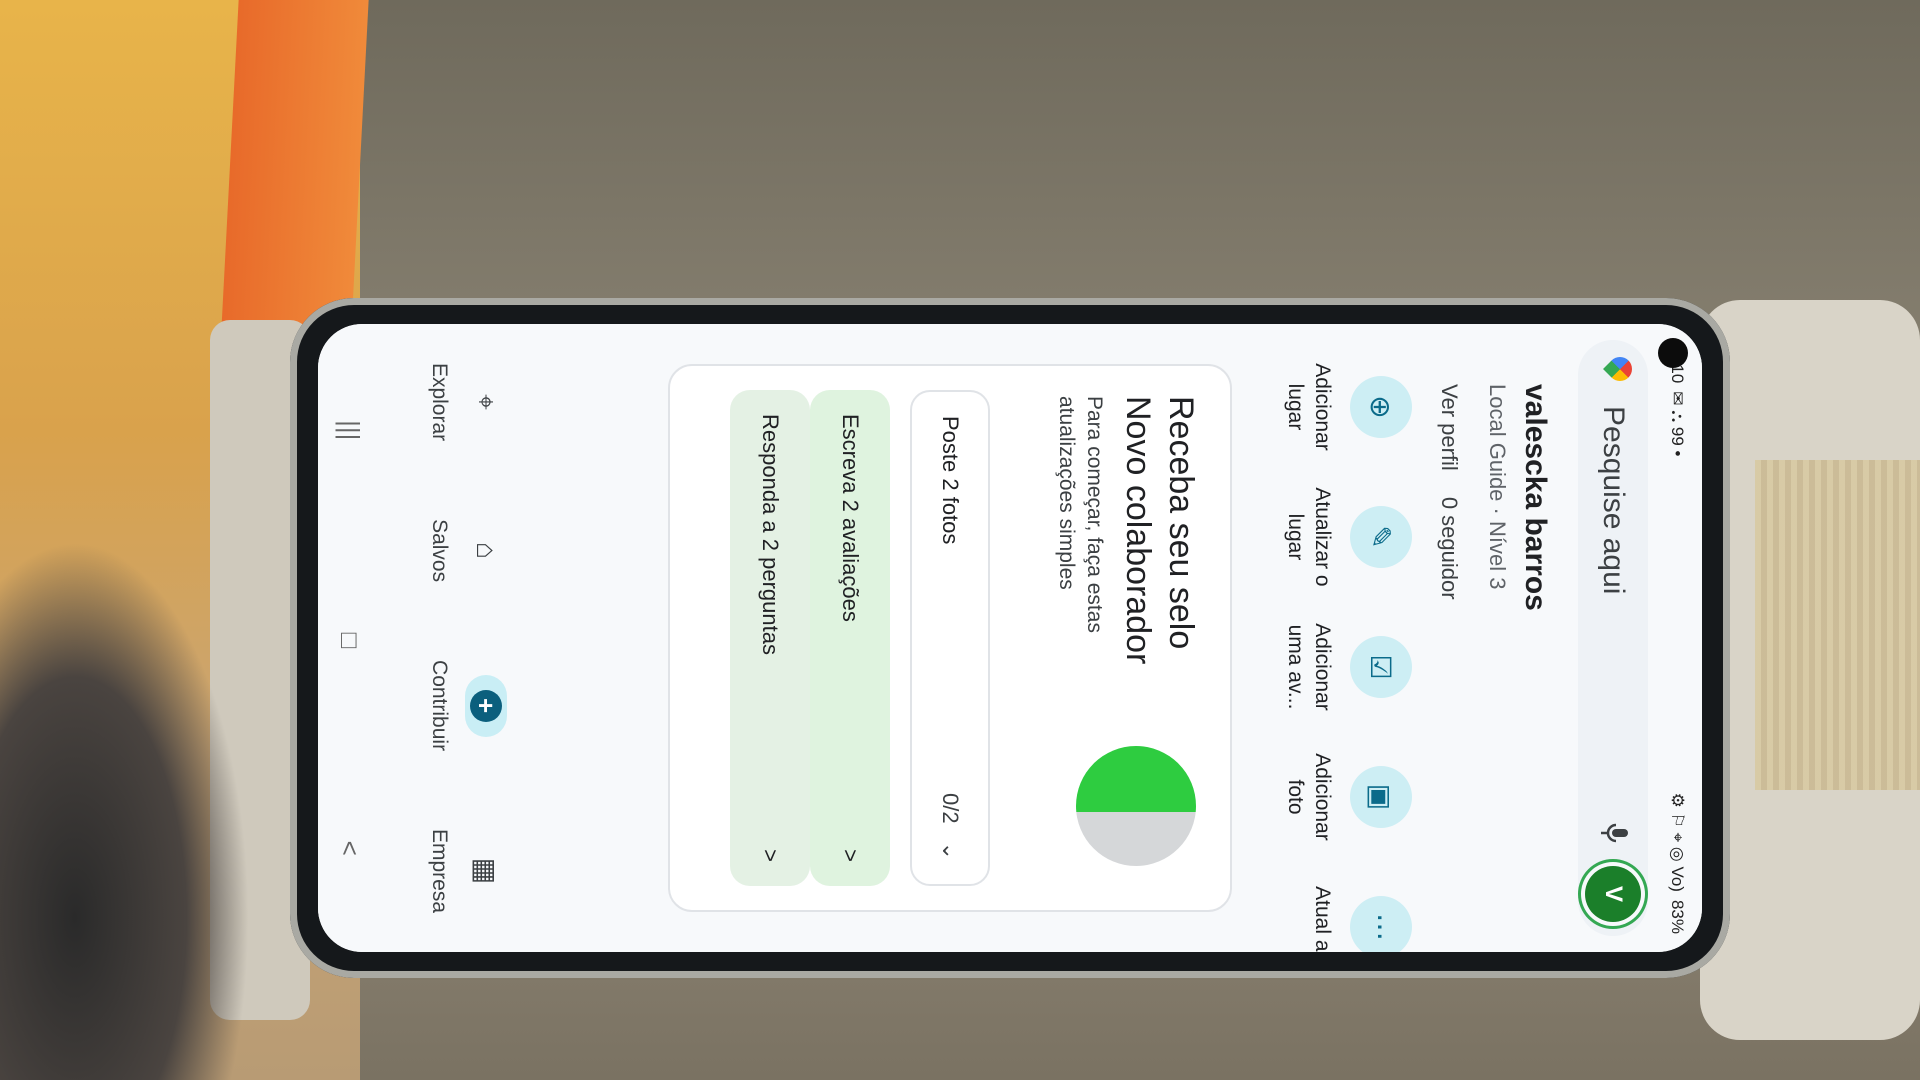 The height and width of the screenshot is (1080, 1920). What do you see at coordinates (1677, 638) in the screenshot?
I see `status-bar: 11:10 ✉ ⛬ 99 • ⚙ ⚐ ⌖ ◎ Vo) 83%` at bounding box center [1677, 638].